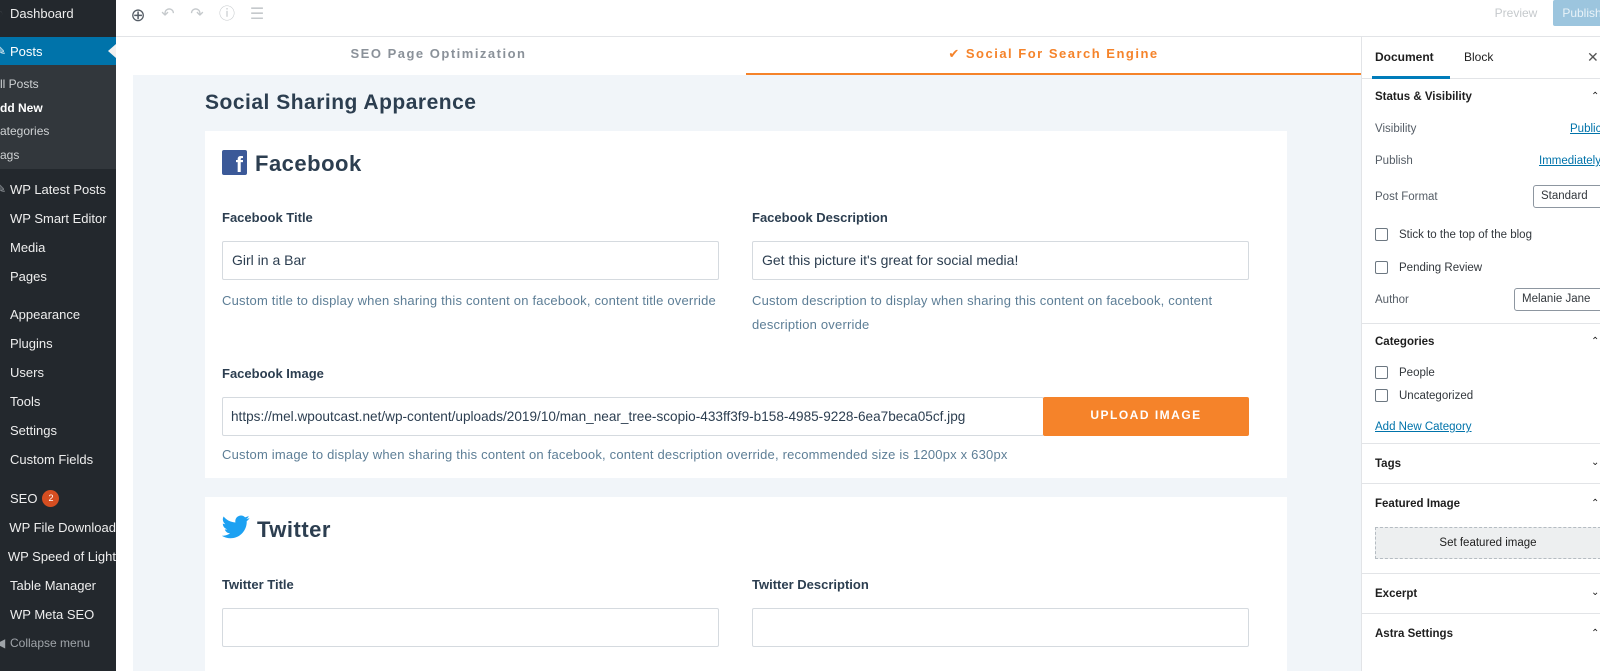 This screenshot has height=671, width=1600. Describe the element at coordinates (1585, 129) in the screenshot. I see `visibility-toggle: Public` at that location.